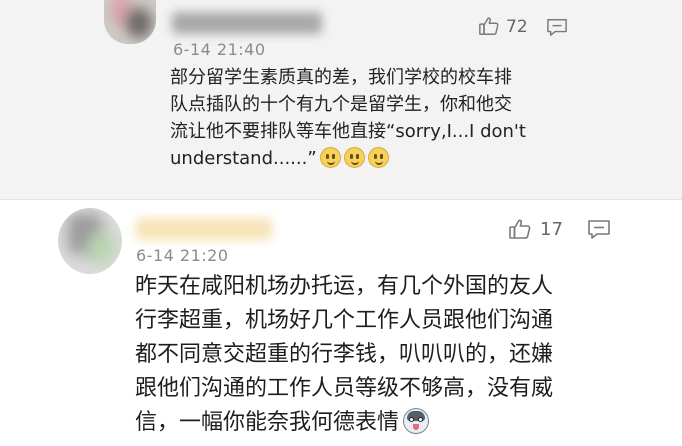 The height and width of the screenshot is (446, 682). What do you see at coordinates (348, 131) in the screenshot?
I see `comment-text-line: 流让他不要排队等车他直接“sorry,I...I don't` at bounding box center [348, 131].